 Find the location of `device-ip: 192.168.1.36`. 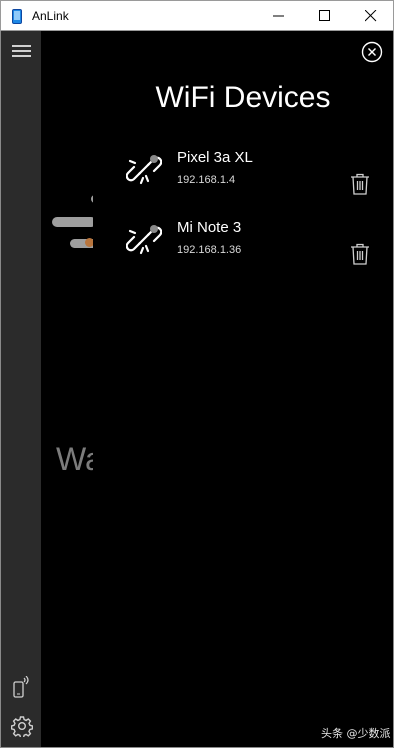

device-ip: 192.168.1.36 is located at coordinates (209, 250).